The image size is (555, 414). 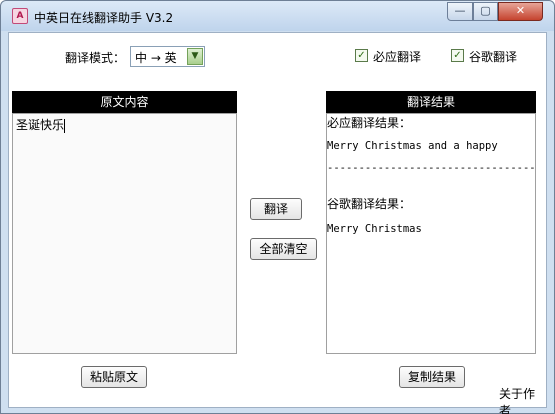 What do you see at coordinates (20, 16) in the screenshot?
I see `app-icon: A` at bounding box center [20, 16].